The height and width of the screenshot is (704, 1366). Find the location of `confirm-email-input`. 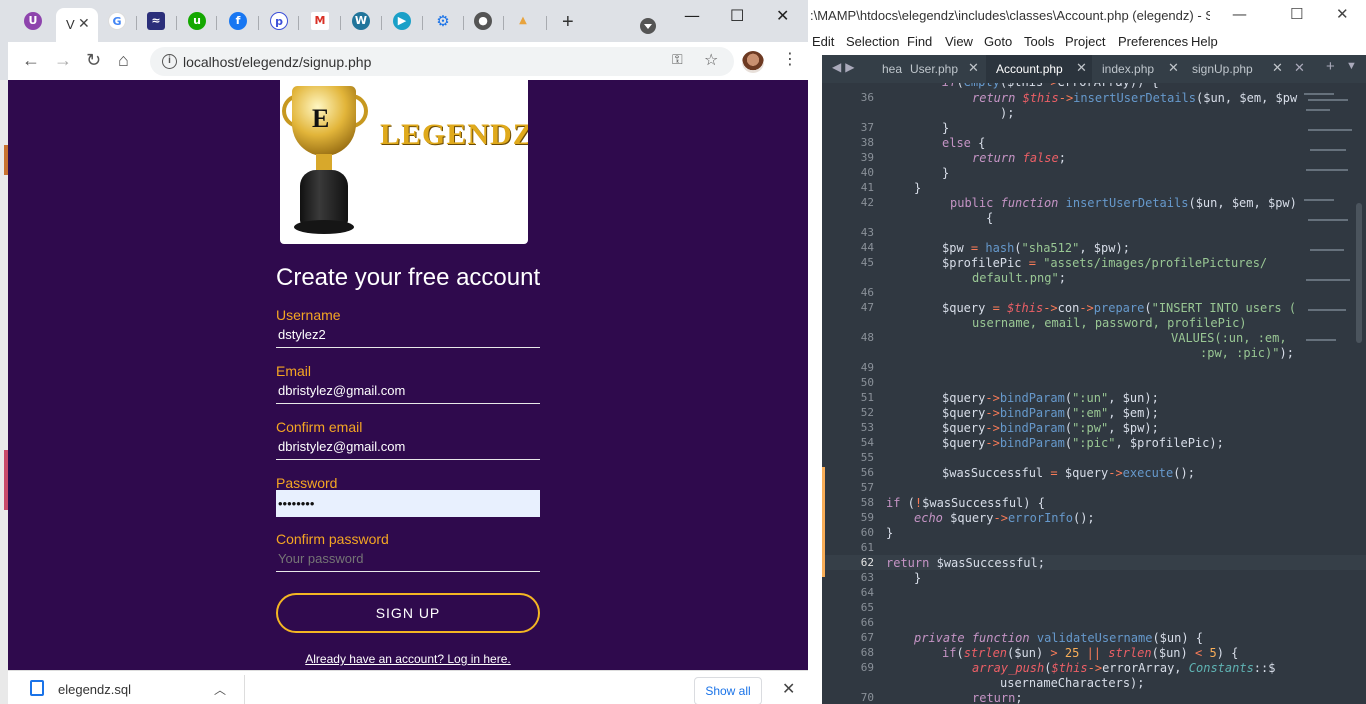

confirm-email-input is located at coordinates (408, 447).